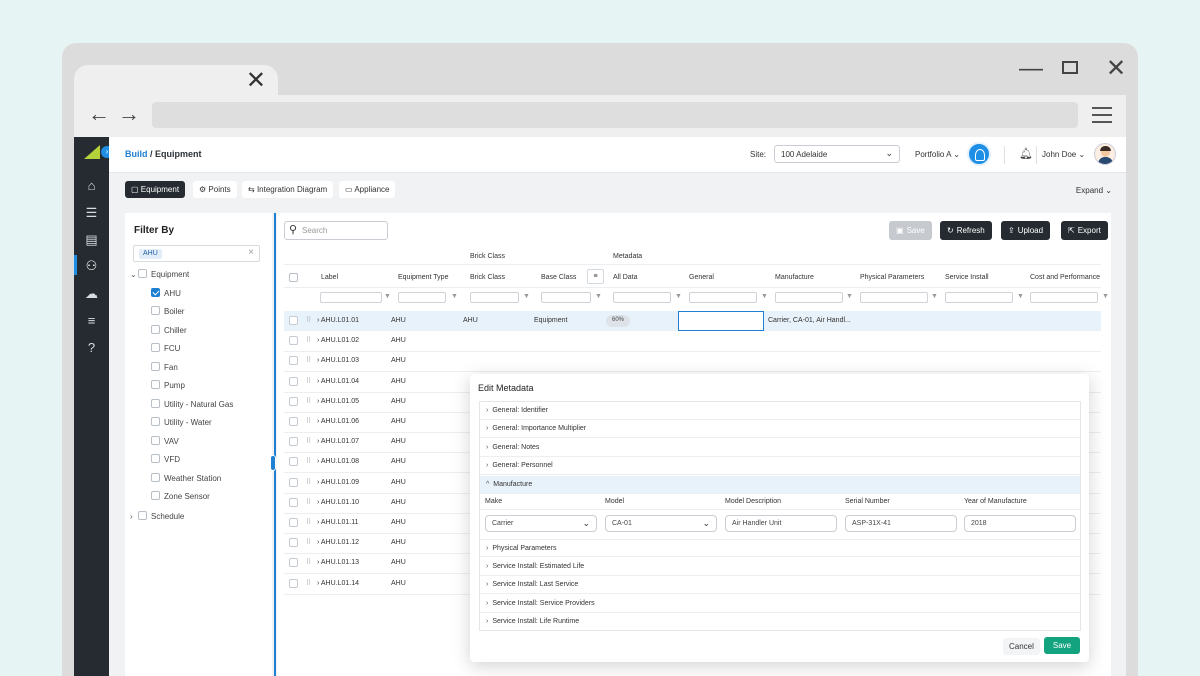 The width and height of the screenshot is (1200, 676). I want to click on accordion-item: › General: Identifier, so click(780, 411).